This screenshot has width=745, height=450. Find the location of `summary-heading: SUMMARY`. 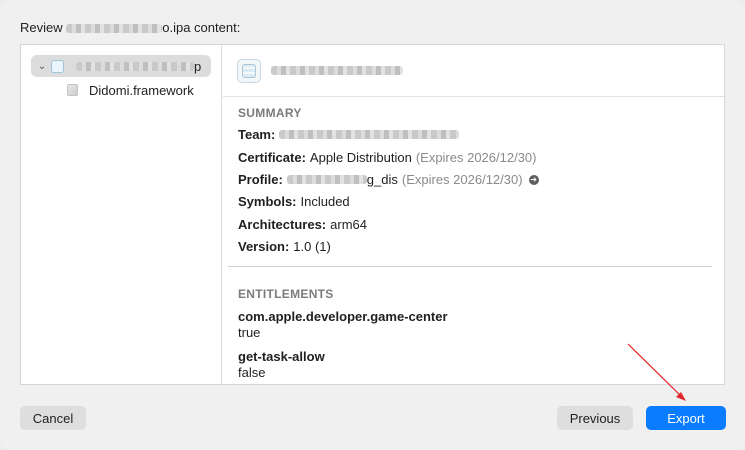

summary-heading: SUMMARY is located at coordinates (270, 113).